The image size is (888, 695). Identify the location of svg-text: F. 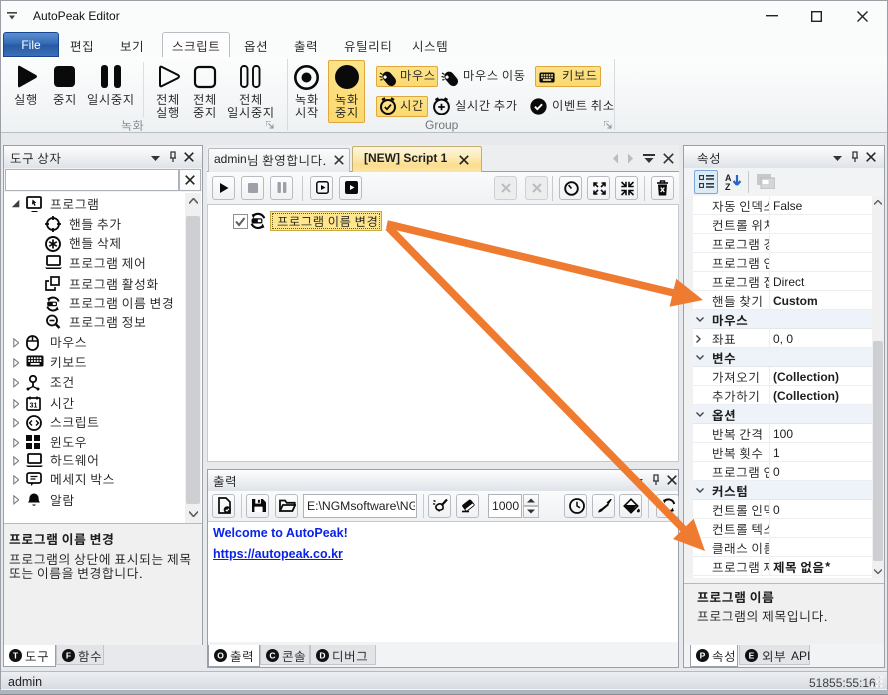
(68, 656).